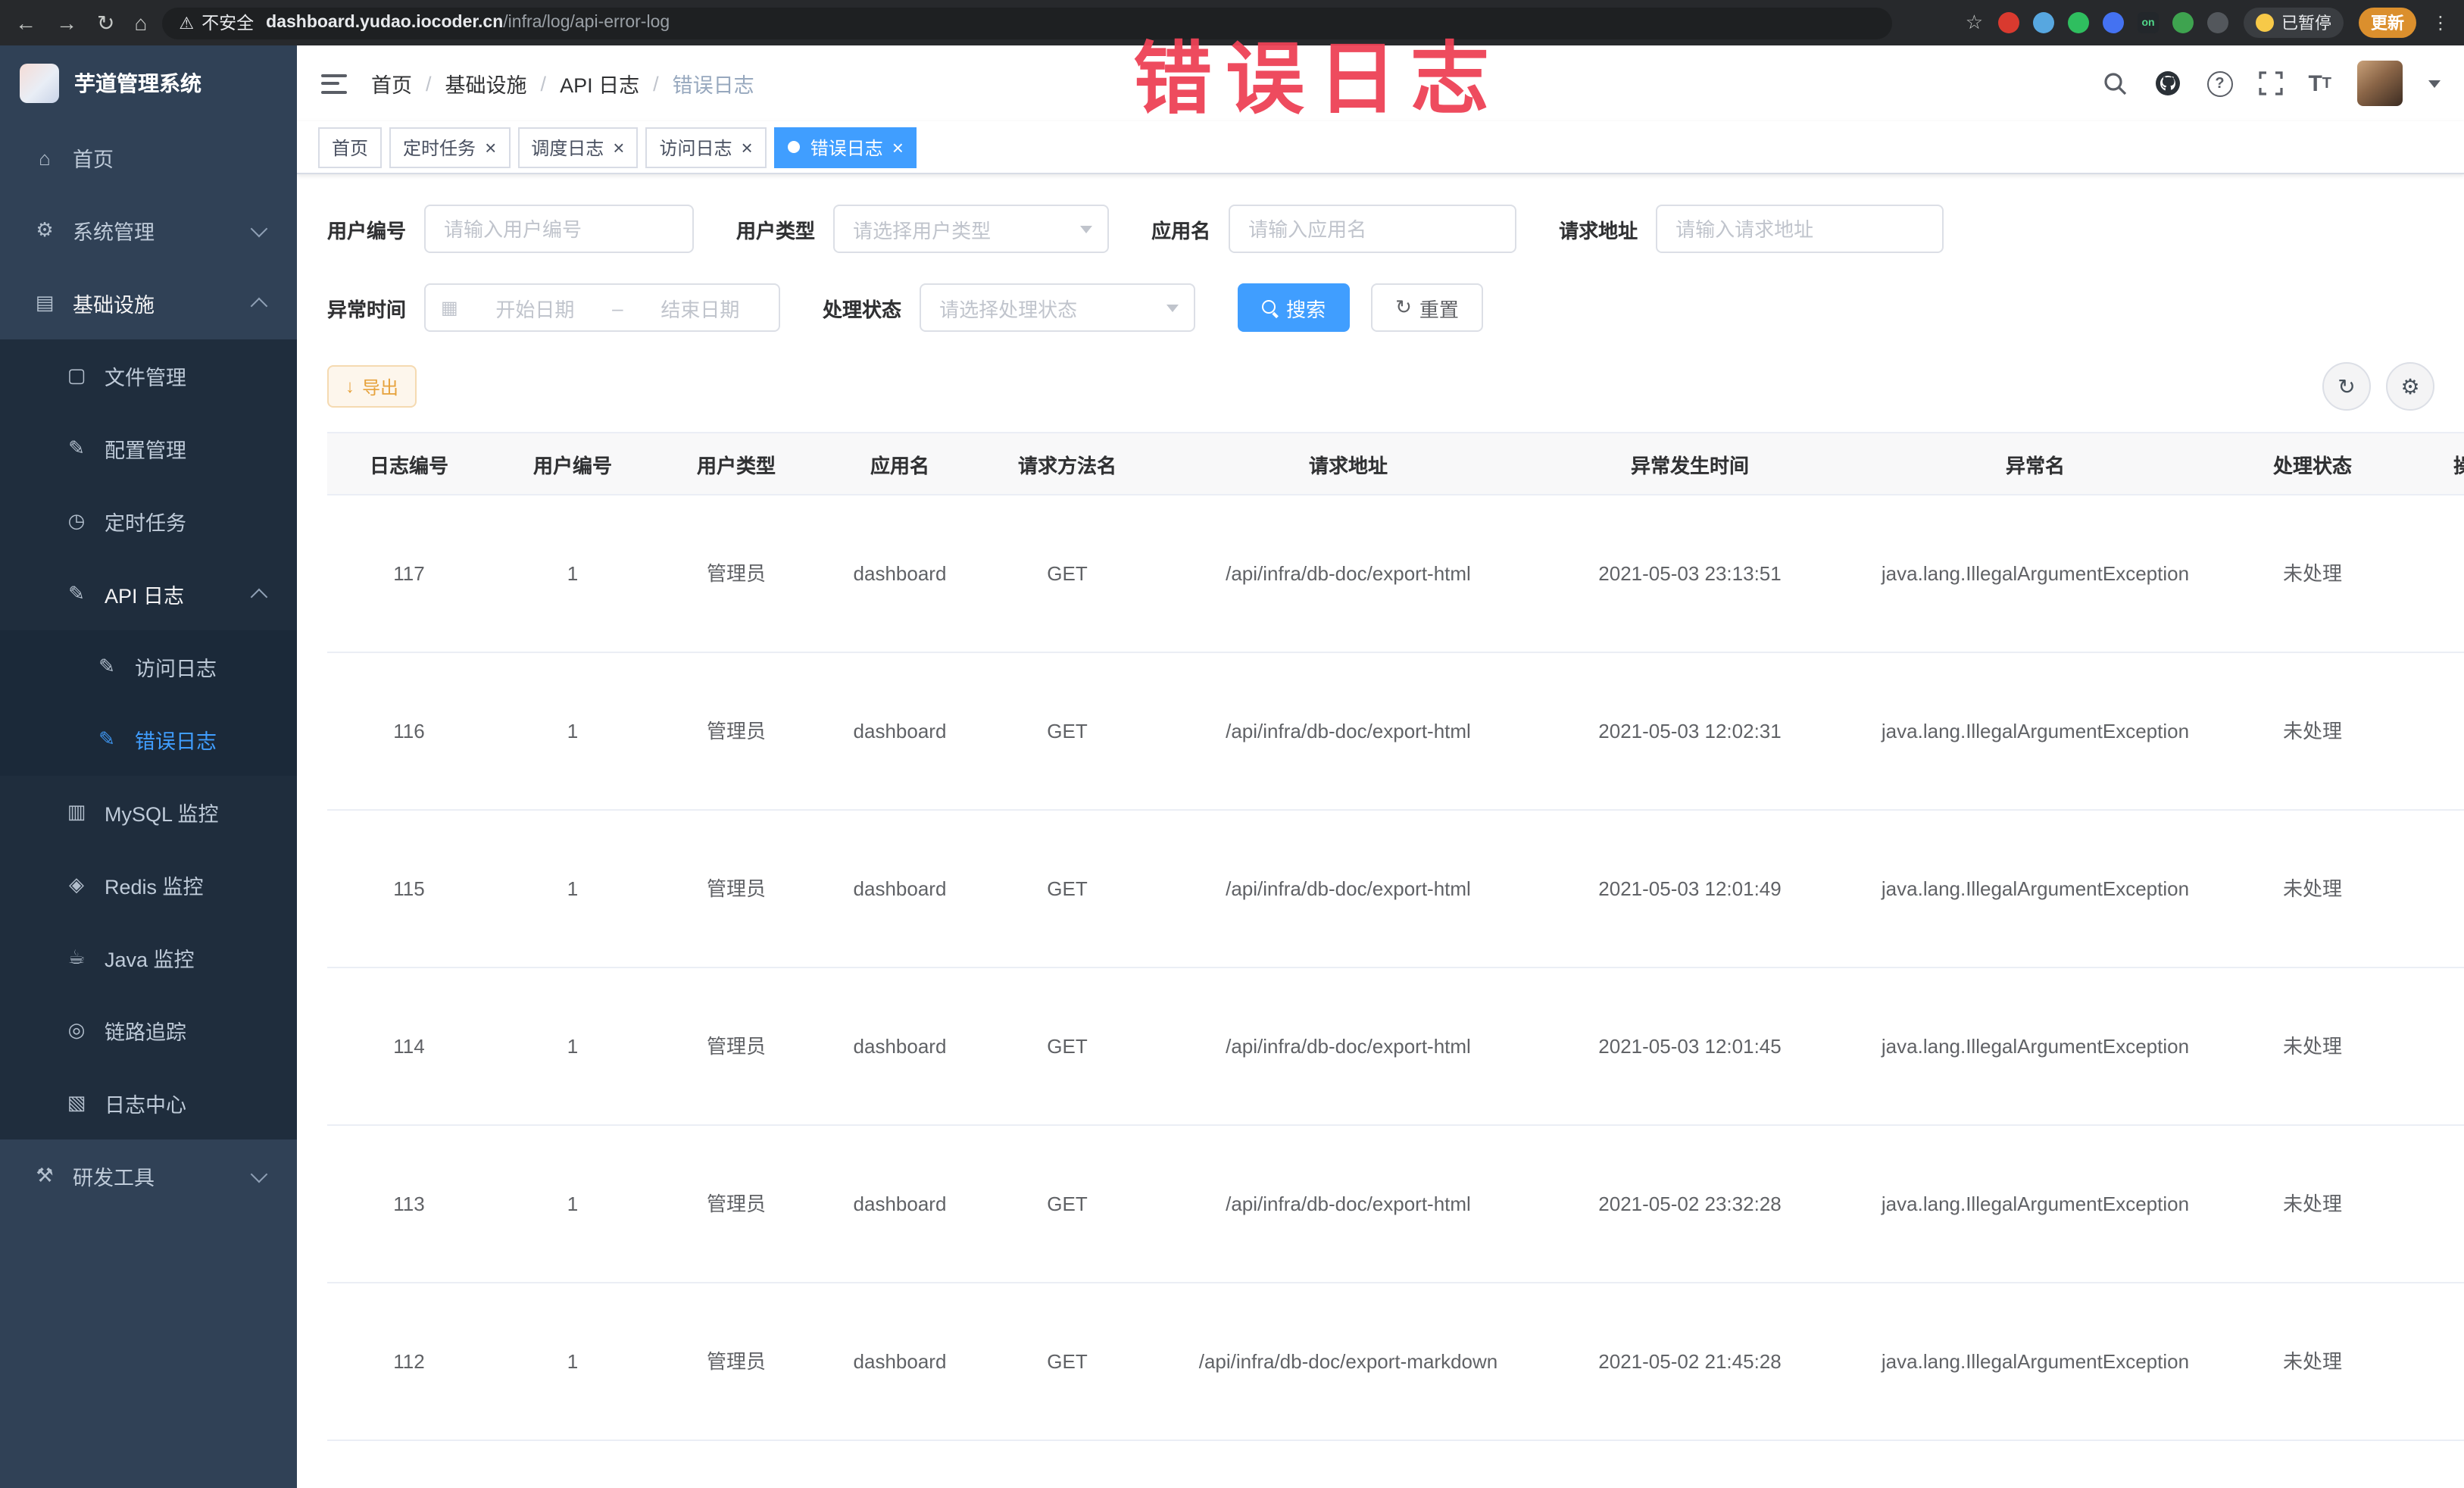 The width and height of the screenshot is (2464, 1488). What do you see at coordinates (599, 83) in the screenshot?
I see `breadcrumb-item: API 日志` at bounding box center [599, 83].